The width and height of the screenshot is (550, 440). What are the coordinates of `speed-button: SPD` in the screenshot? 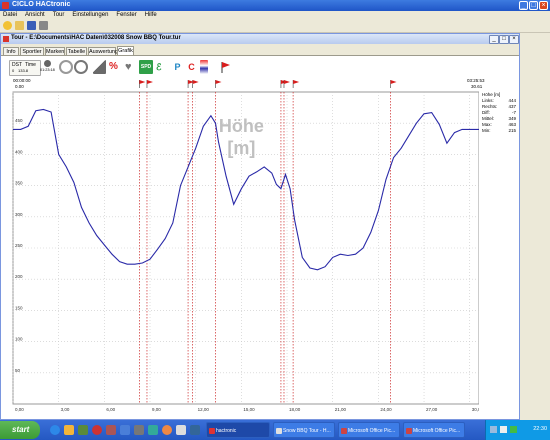 It's located at (146, 67).